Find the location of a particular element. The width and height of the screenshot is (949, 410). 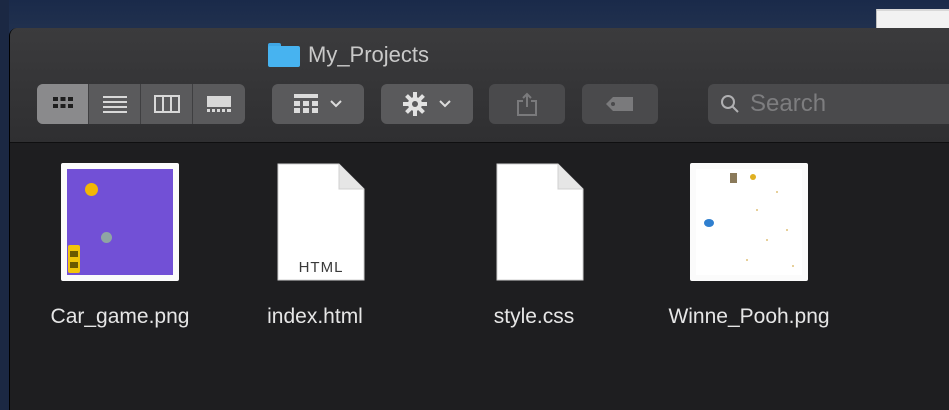

gallery-icon is located at coordinates (219, 104).